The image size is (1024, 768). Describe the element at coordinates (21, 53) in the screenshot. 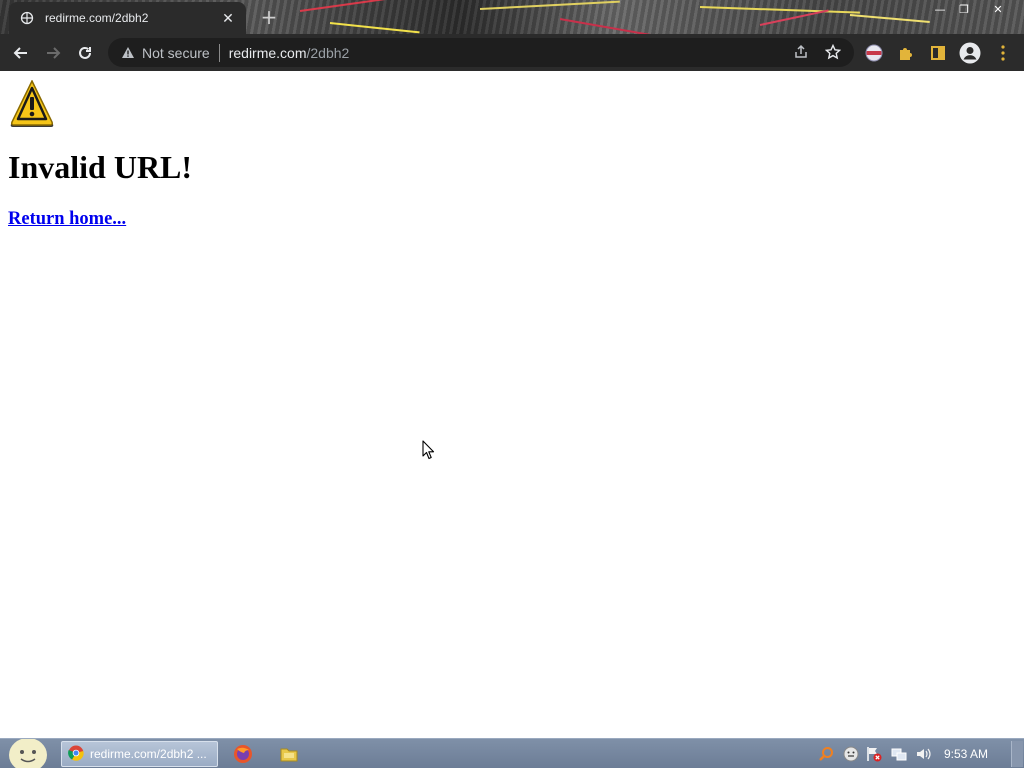

I see `back-arrow-icon` at that location.